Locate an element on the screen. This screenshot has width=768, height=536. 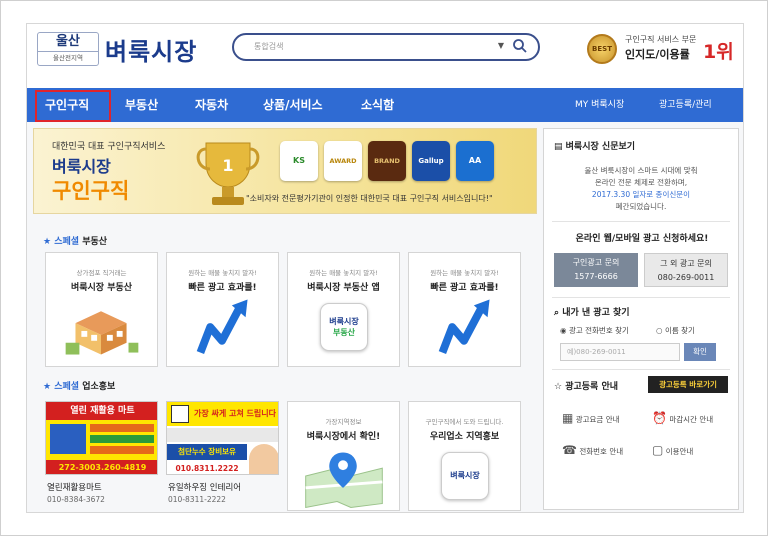
nav-ad-manage: 광고등록/관리 is located at coordinates (685, 105).